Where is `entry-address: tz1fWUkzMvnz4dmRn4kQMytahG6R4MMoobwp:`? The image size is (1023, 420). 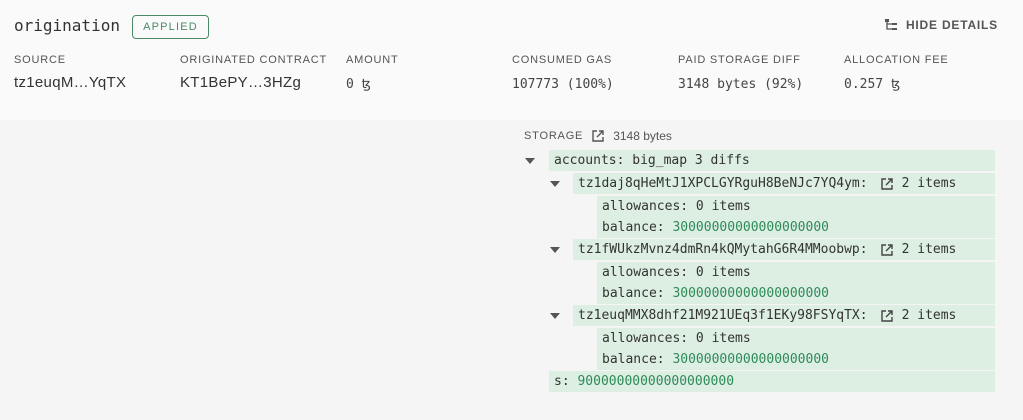
entry-address: tz1fWUkzMvnz4dmRn4kQMytahG6R4MMoobwp: is located at coordinates (723, 249).